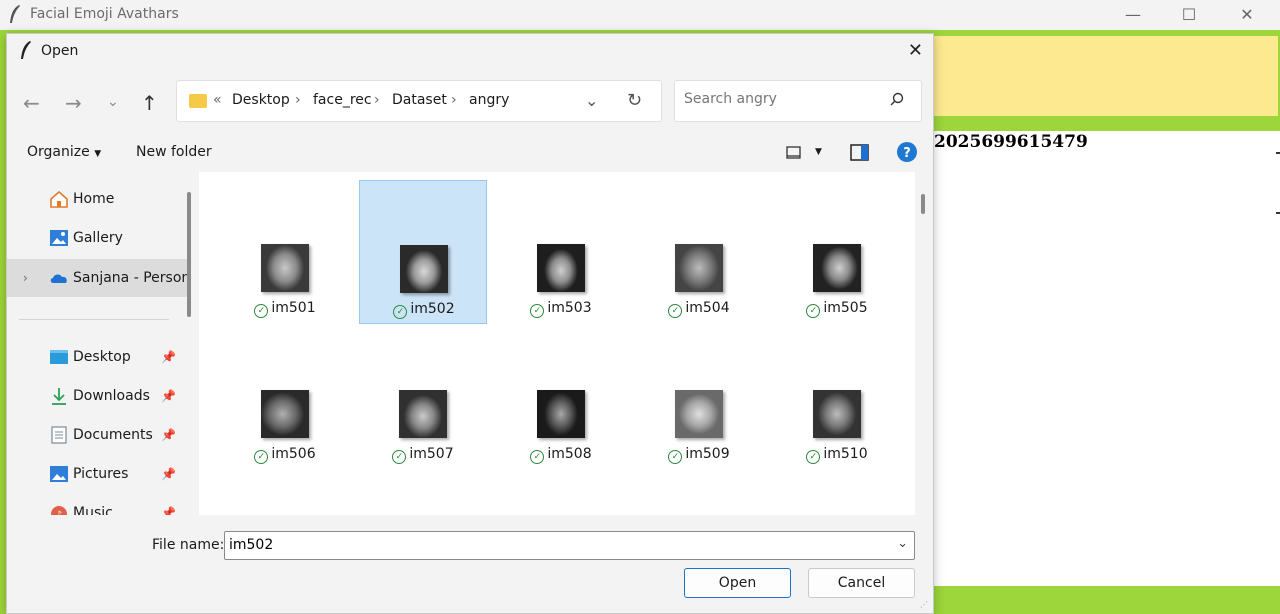 Image resolution: width=1280 pixels, height=614 pixels. I want to click on file-name-input, so click(549, 545).